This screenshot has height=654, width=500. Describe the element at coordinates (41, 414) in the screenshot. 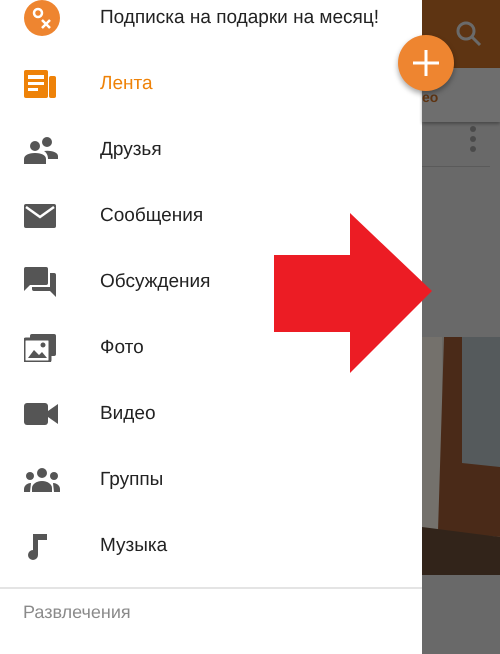

I see `video-camera-icon` at that location.